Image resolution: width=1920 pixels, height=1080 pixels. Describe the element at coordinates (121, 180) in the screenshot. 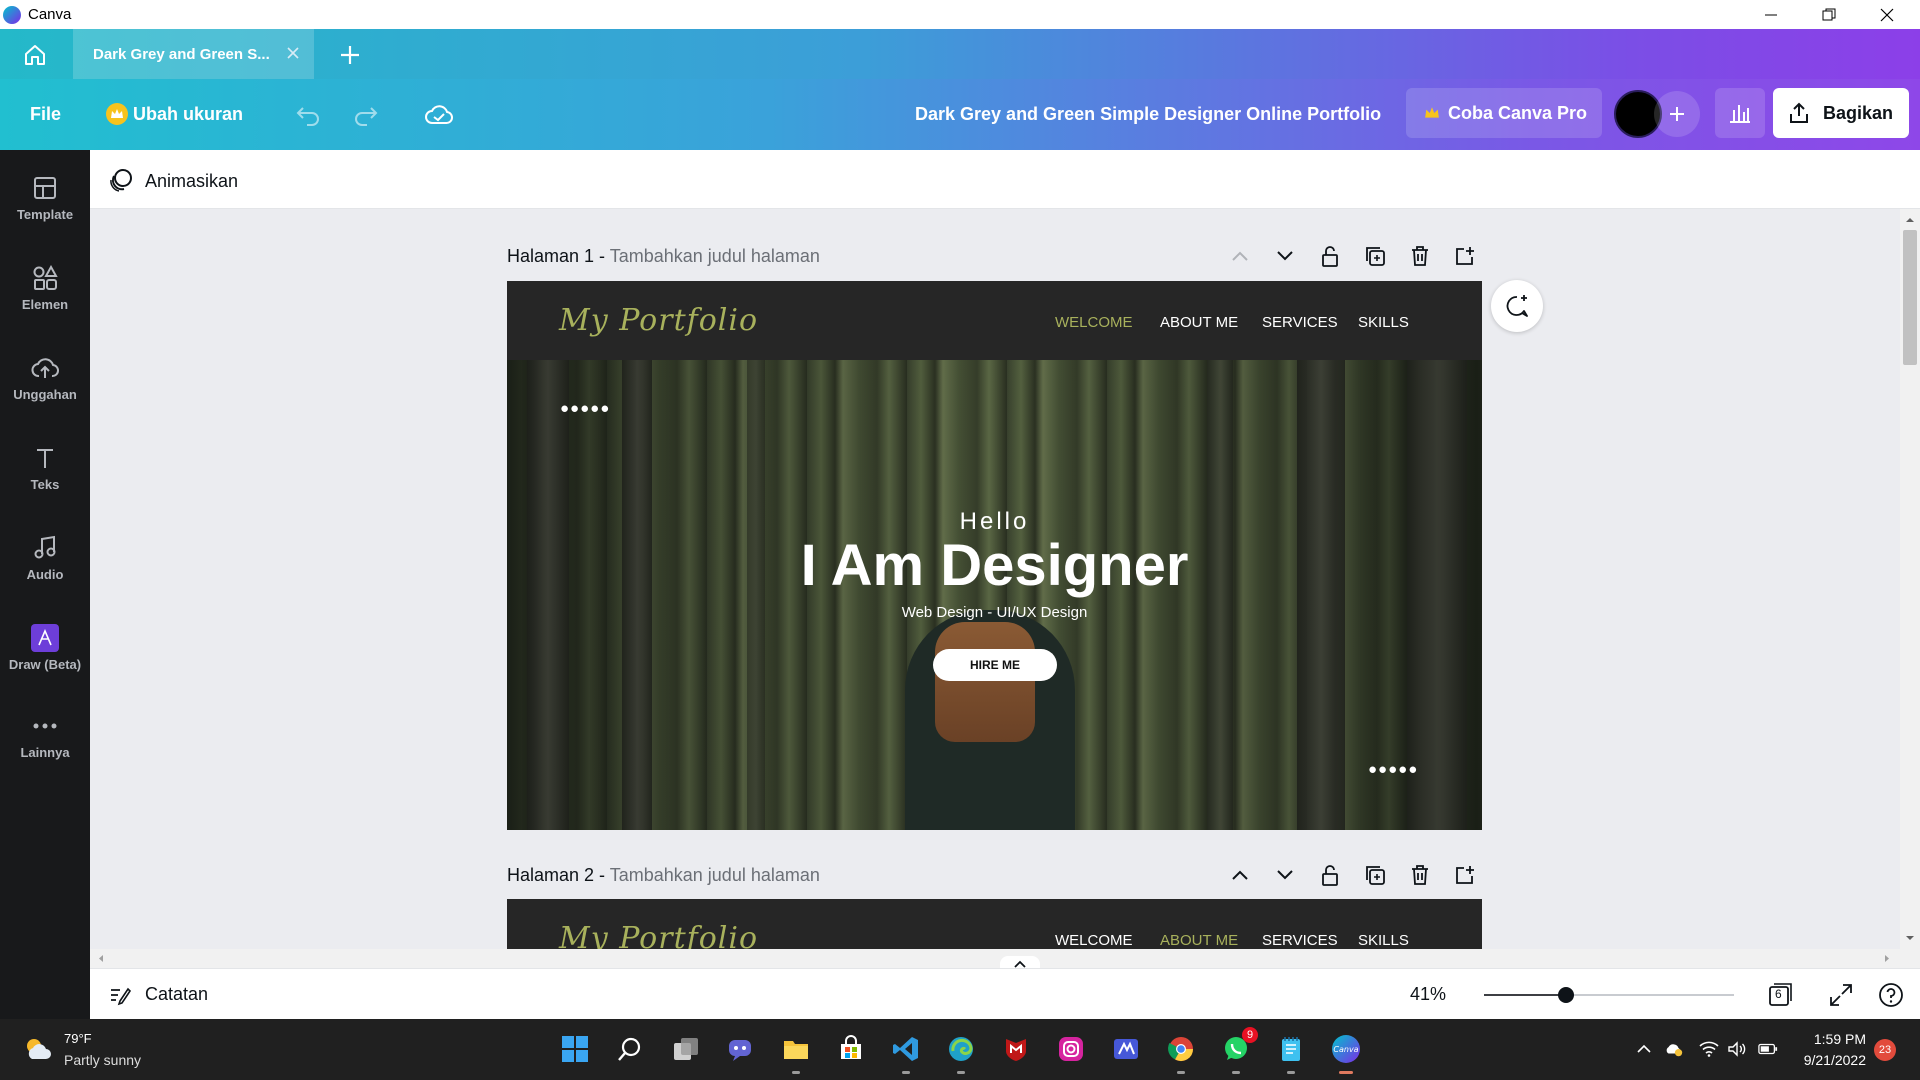

I see `animate-icon` at that location.